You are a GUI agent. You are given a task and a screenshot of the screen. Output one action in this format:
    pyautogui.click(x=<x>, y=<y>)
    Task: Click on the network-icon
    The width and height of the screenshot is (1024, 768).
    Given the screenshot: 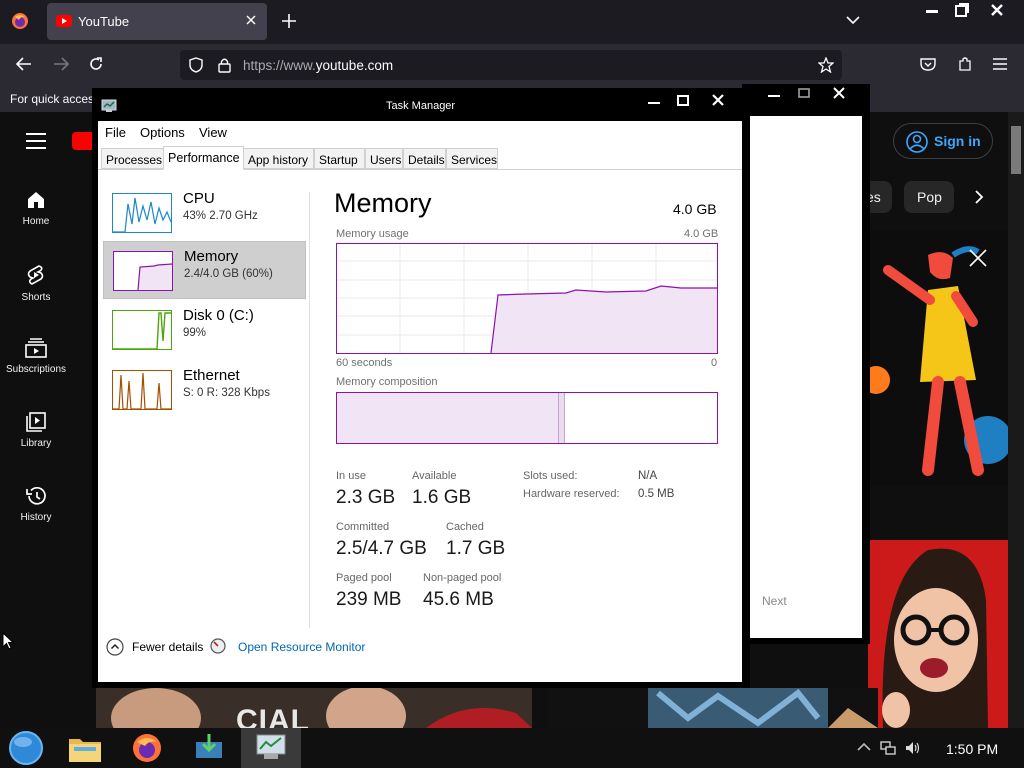 What is the action you would take?
    pyautogui.click(x=888, y=748)
    